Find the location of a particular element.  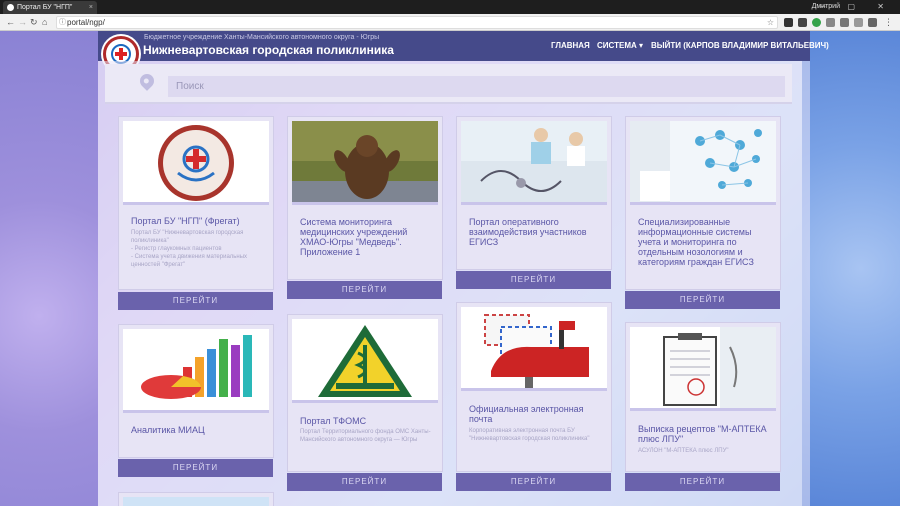

menu-home: ГЛАВНАЯ is located at coordinates (570, 45).